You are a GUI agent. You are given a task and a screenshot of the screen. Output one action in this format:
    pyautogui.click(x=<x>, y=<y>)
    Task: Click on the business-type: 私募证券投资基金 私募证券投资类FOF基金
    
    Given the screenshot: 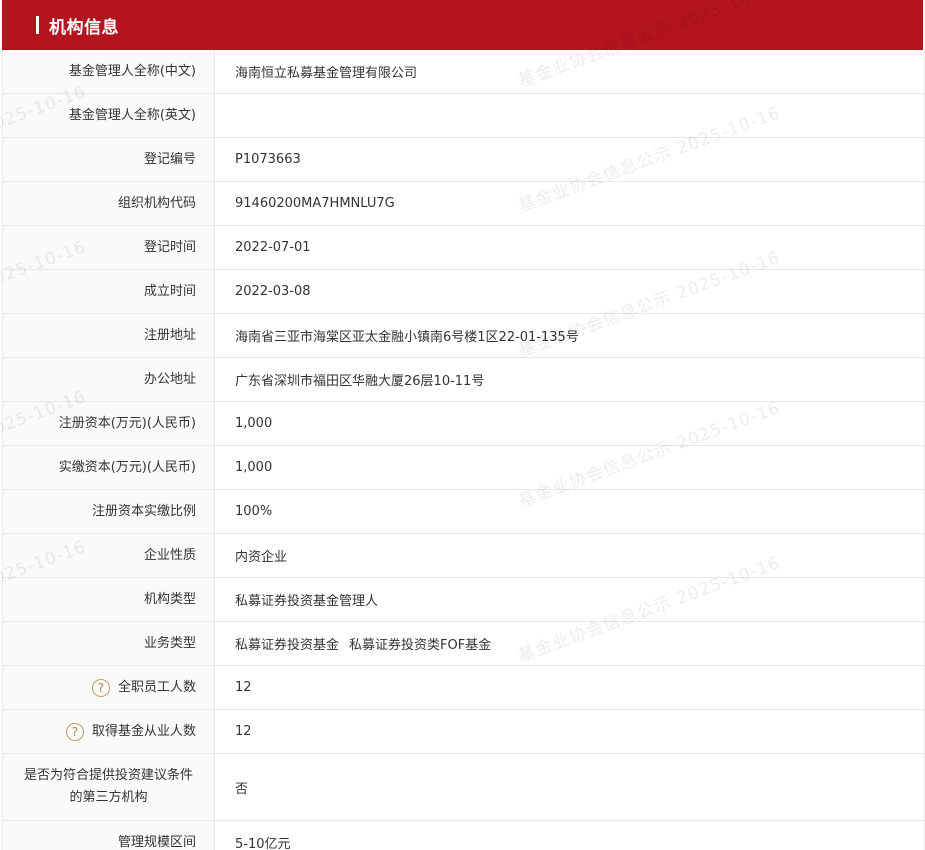 What is the action you would take?
    pyautogui.click(x=569, y=643)
    